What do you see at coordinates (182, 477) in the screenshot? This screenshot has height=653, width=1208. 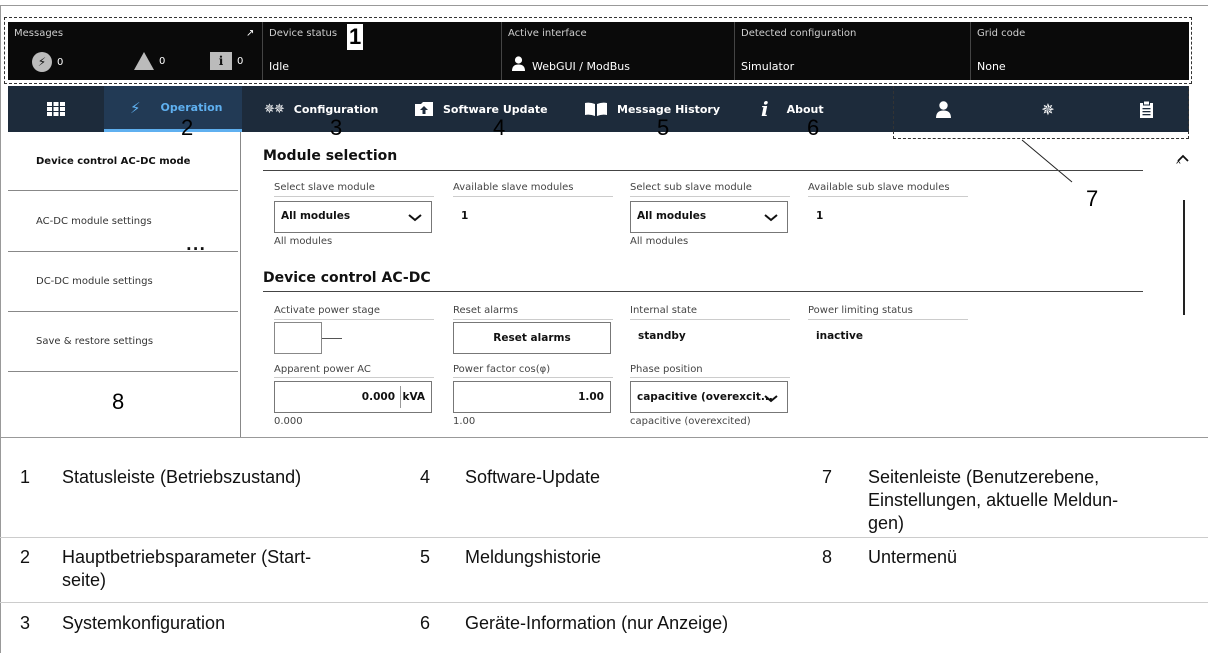 I see `legend-text-1: Statusleiste (Betriebszustand)` at bounding box center [182, 477].